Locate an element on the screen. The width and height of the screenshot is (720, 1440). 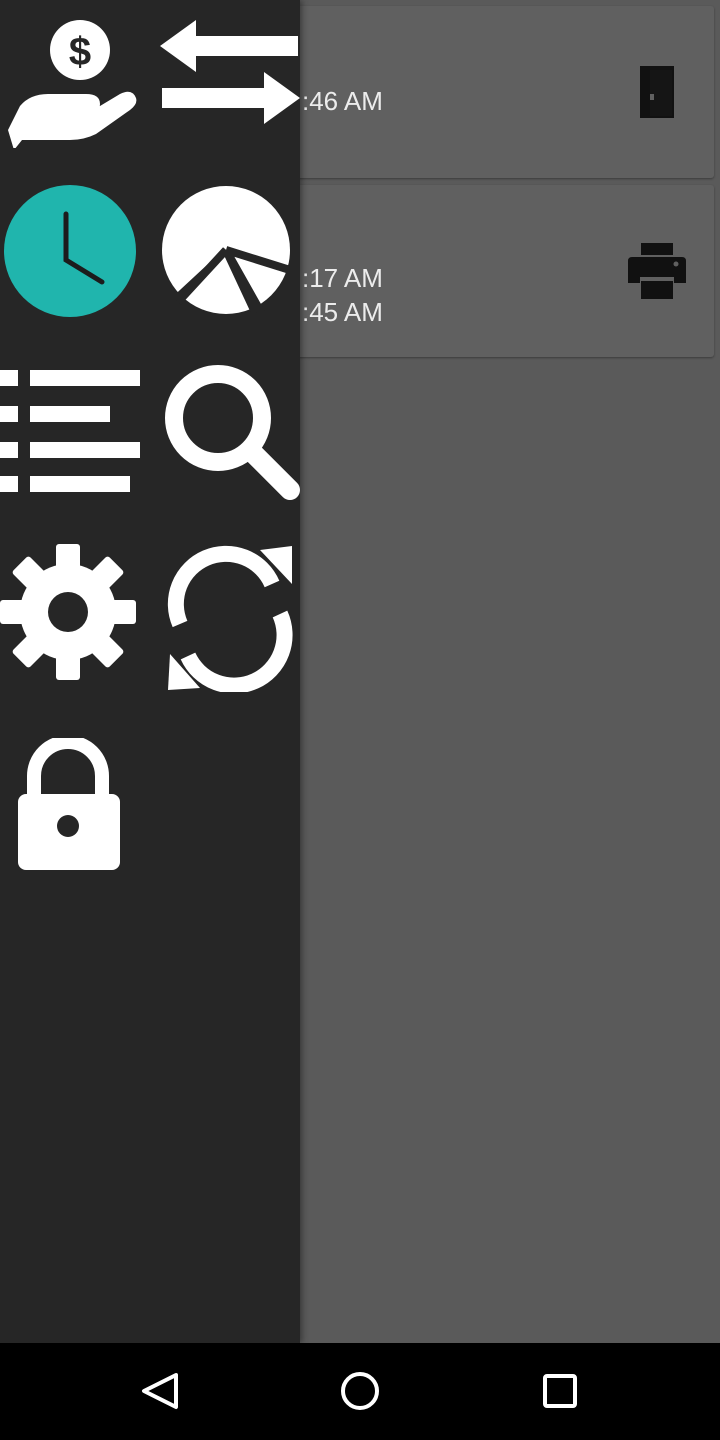
pie-chart-icon is located at coordinates (232, 254).